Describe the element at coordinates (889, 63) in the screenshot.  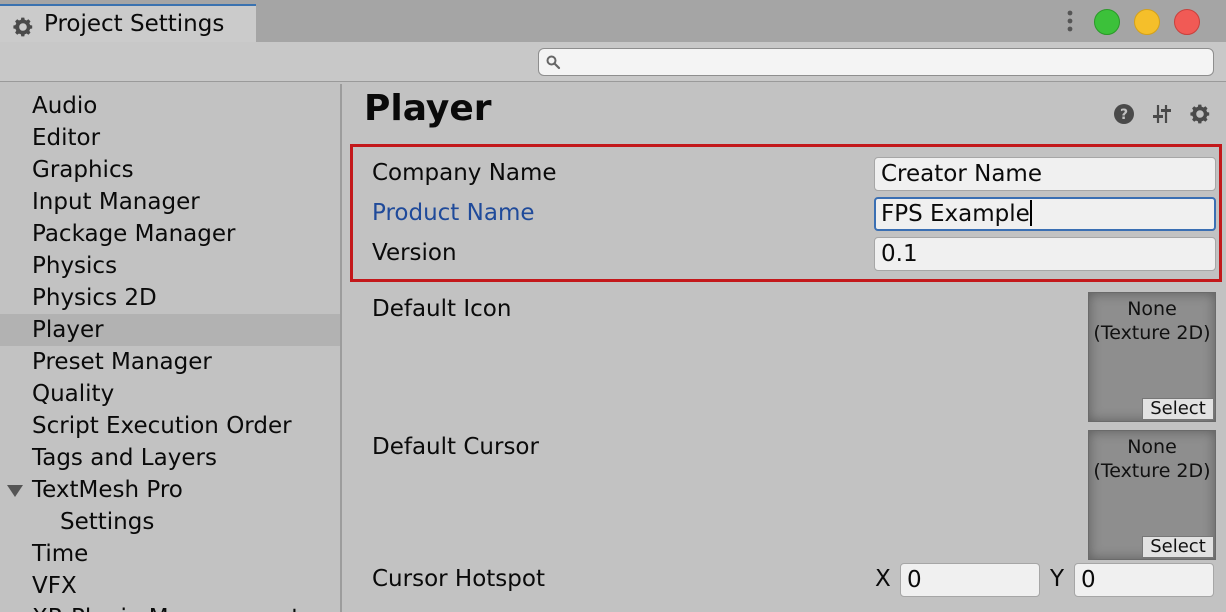
I see `search-input` at that location.